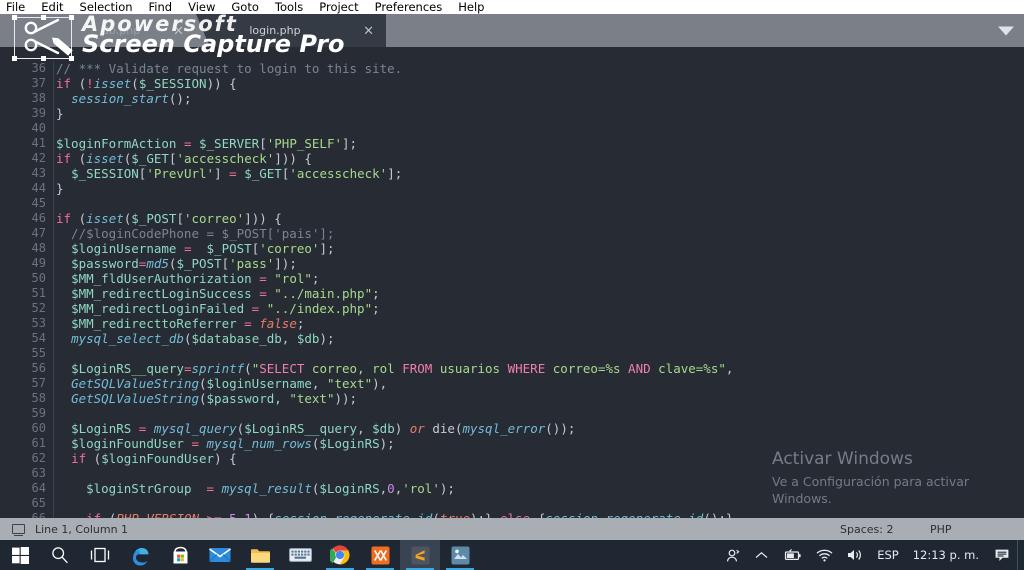 This screenshot has height=570, width=1024. Describe the element at coordinates (512, 529) in the screenshot. I see `status-bar: Line 1, Column 1 Spaces: 2 PHP` at that location.